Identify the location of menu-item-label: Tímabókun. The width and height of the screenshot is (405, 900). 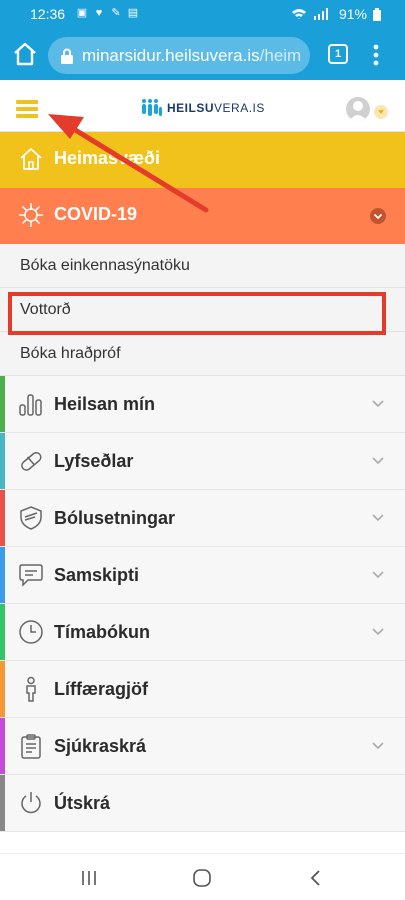
(102, 632).